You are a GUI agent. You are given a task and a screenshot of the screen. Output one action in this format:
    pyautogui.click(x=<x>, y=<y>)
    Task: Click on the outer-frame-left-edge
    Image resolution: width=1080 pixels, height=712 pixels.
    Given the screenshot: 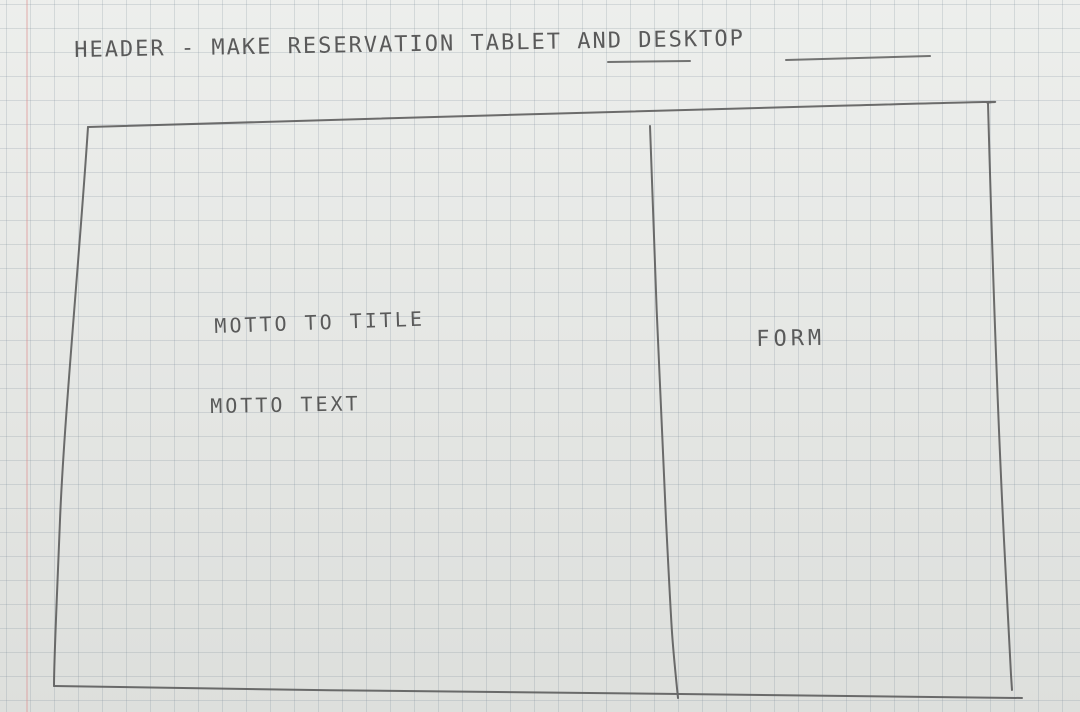 What is the action you would take?
    pyautogui.click(x=71, y=406)
    